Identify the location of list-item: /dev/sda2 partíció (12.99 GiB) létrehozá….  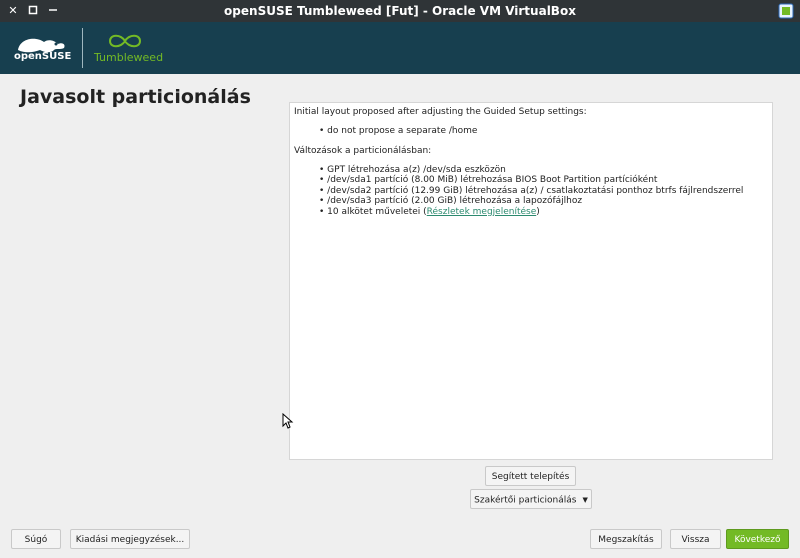
(543, 191).